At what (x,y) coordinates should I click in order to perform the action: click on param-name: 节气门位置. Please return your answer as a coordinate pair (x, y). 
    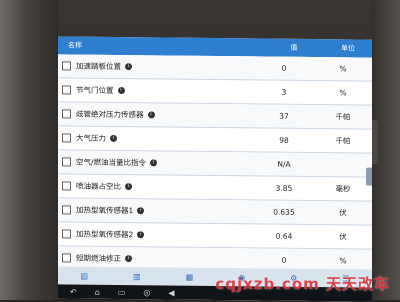
    Looking at the image, I should click on (95, 90).